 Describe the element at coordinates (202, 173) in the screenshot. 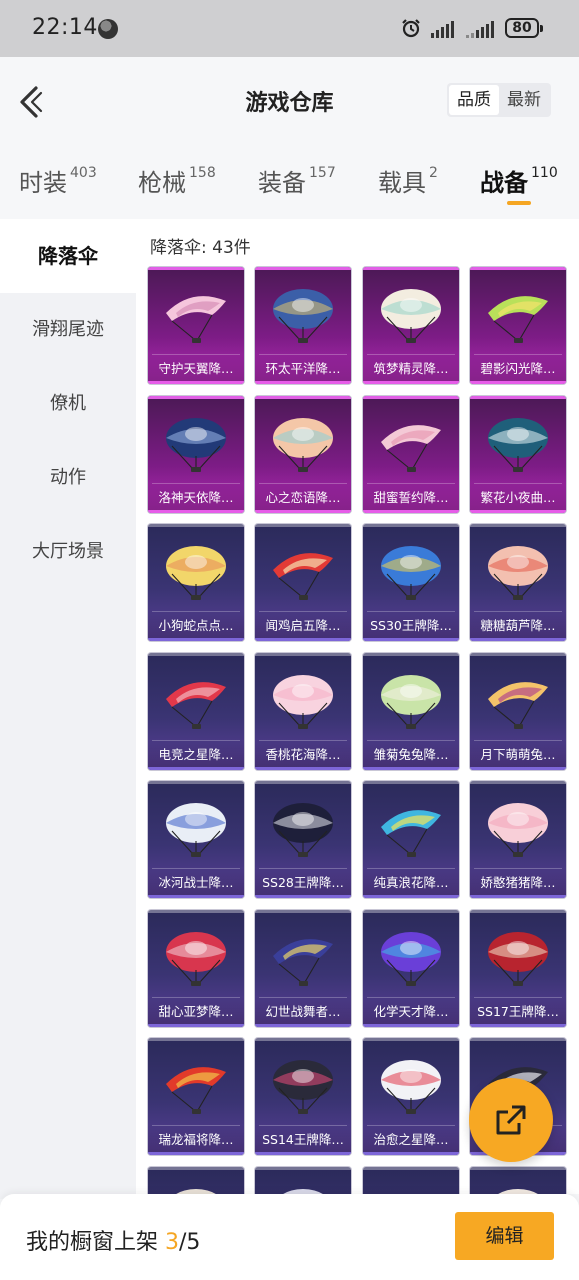

I see `tab-count: 158` at that location.